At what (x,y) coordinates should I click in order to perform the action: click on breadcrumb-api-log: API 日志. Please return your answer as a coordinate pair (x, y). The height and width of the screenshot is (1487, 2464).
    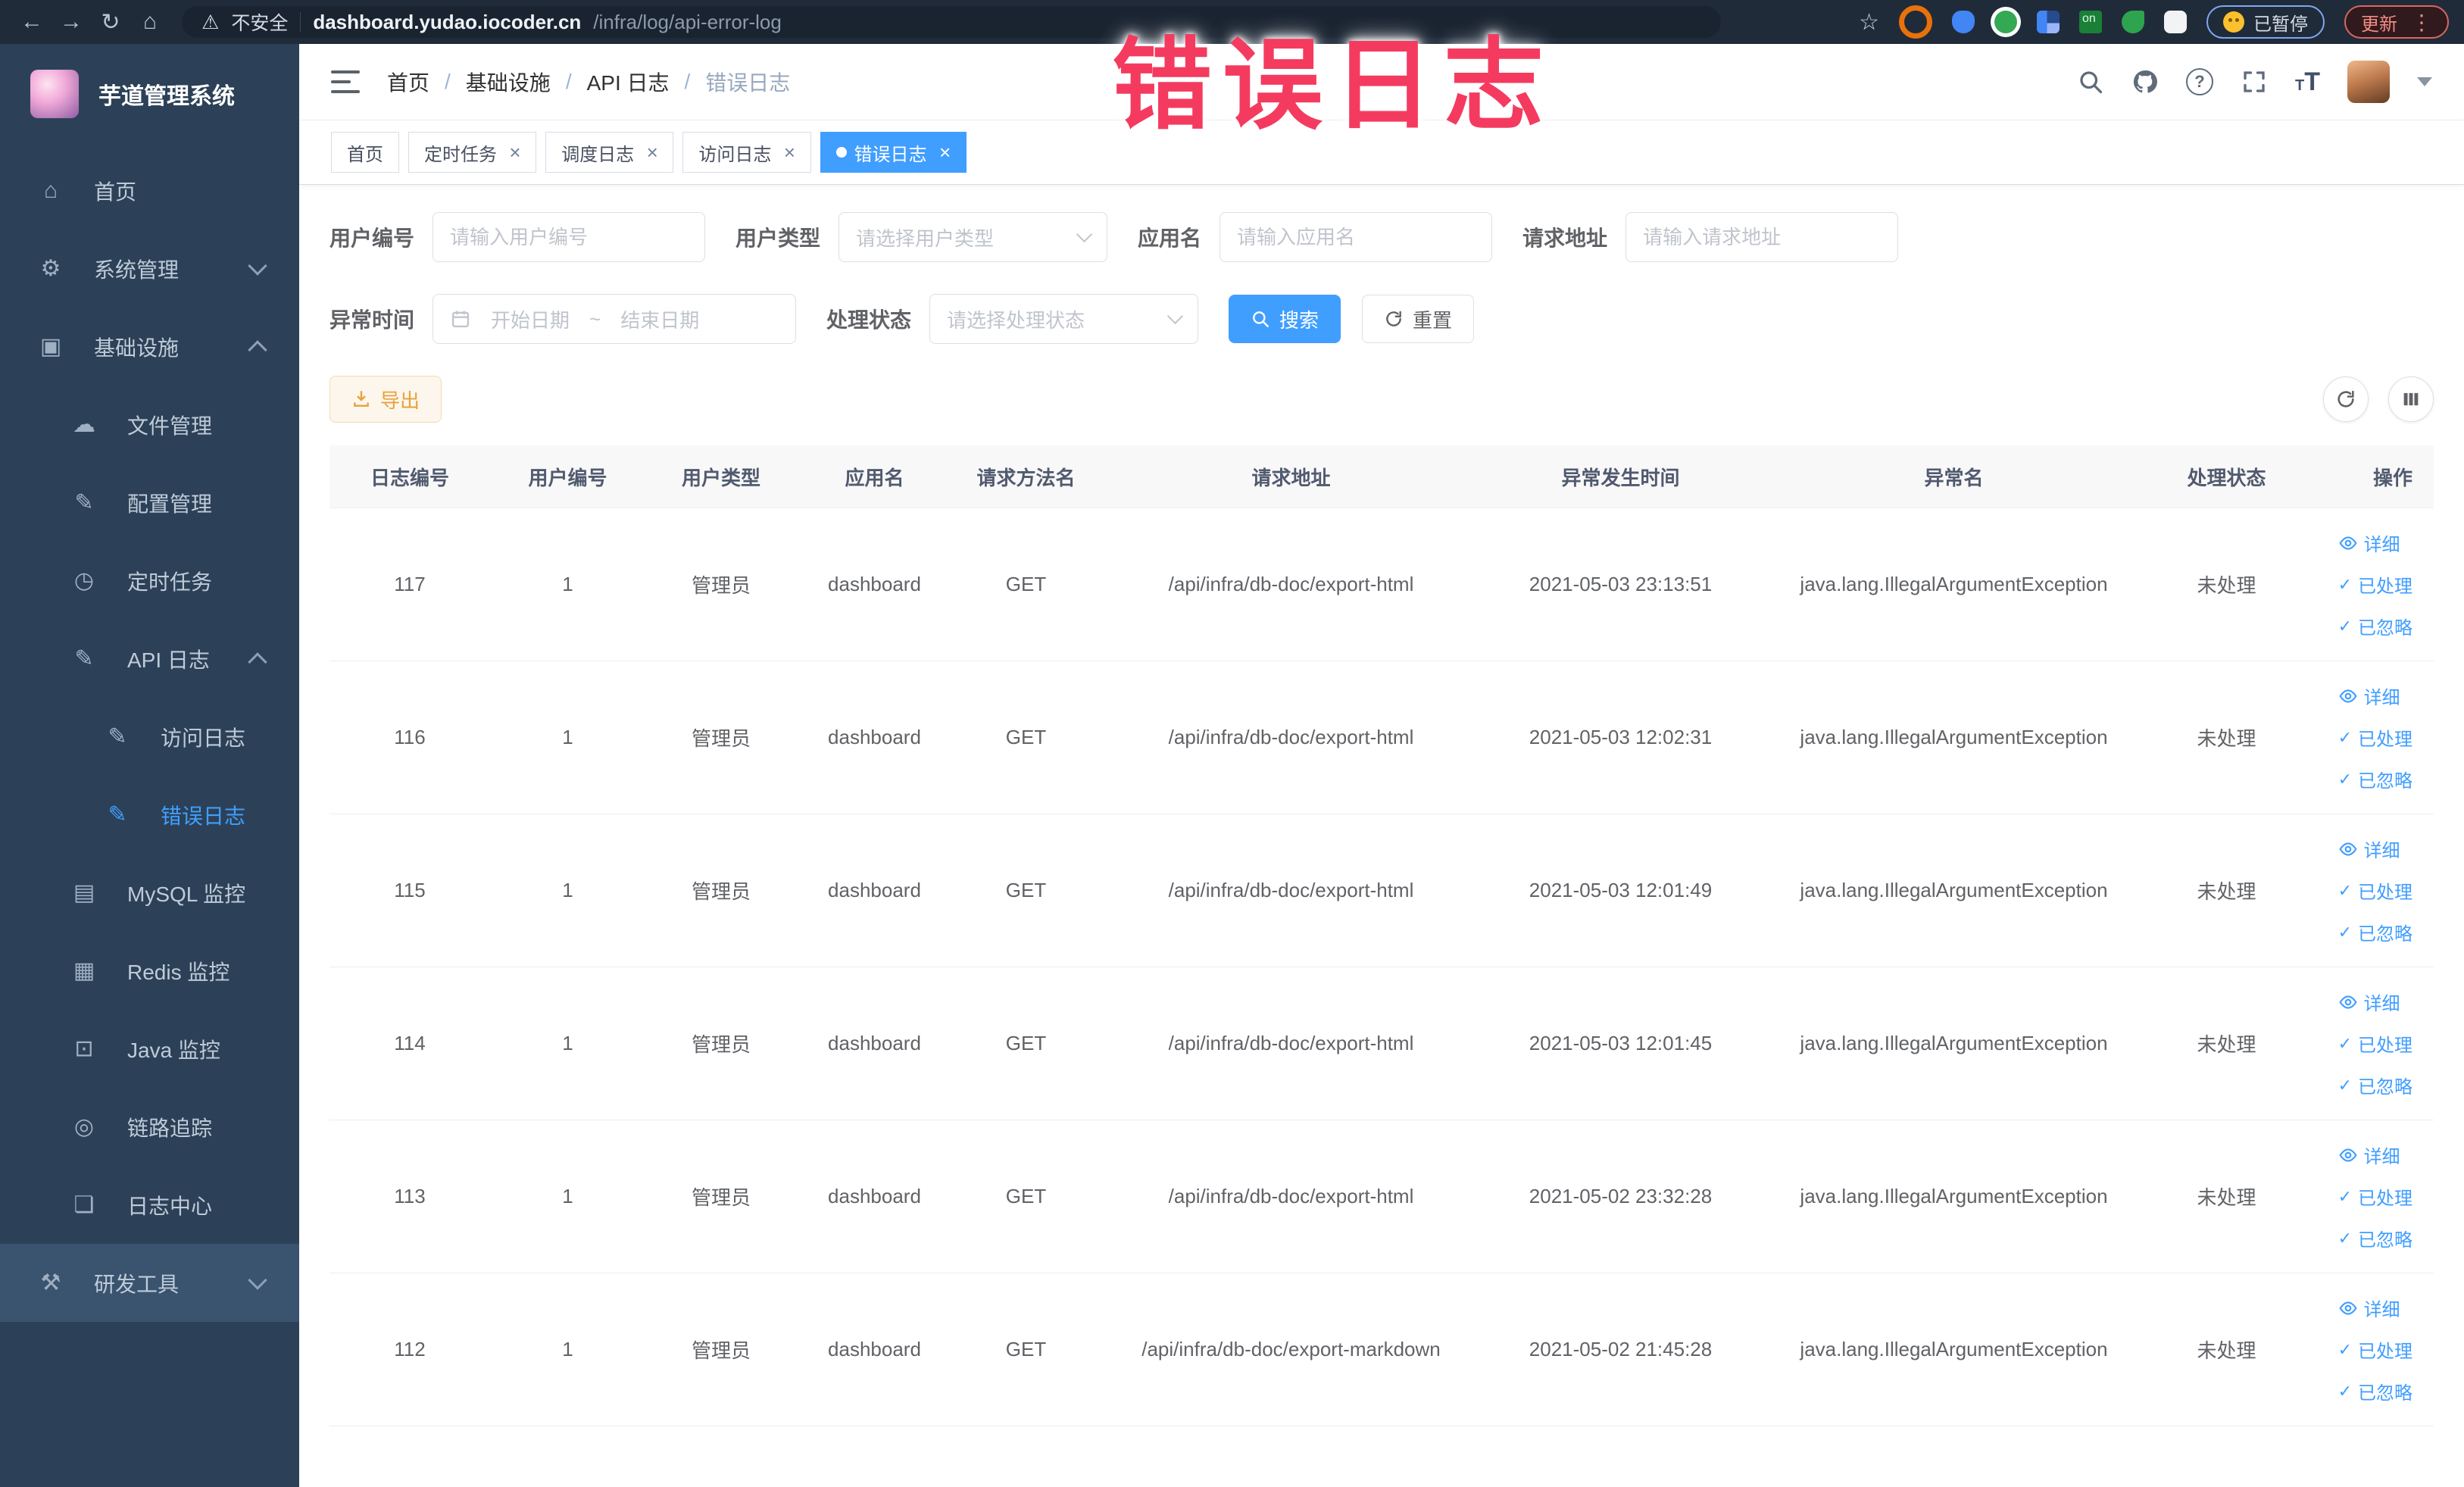
    Looking at the image, I should click on (628, 82).